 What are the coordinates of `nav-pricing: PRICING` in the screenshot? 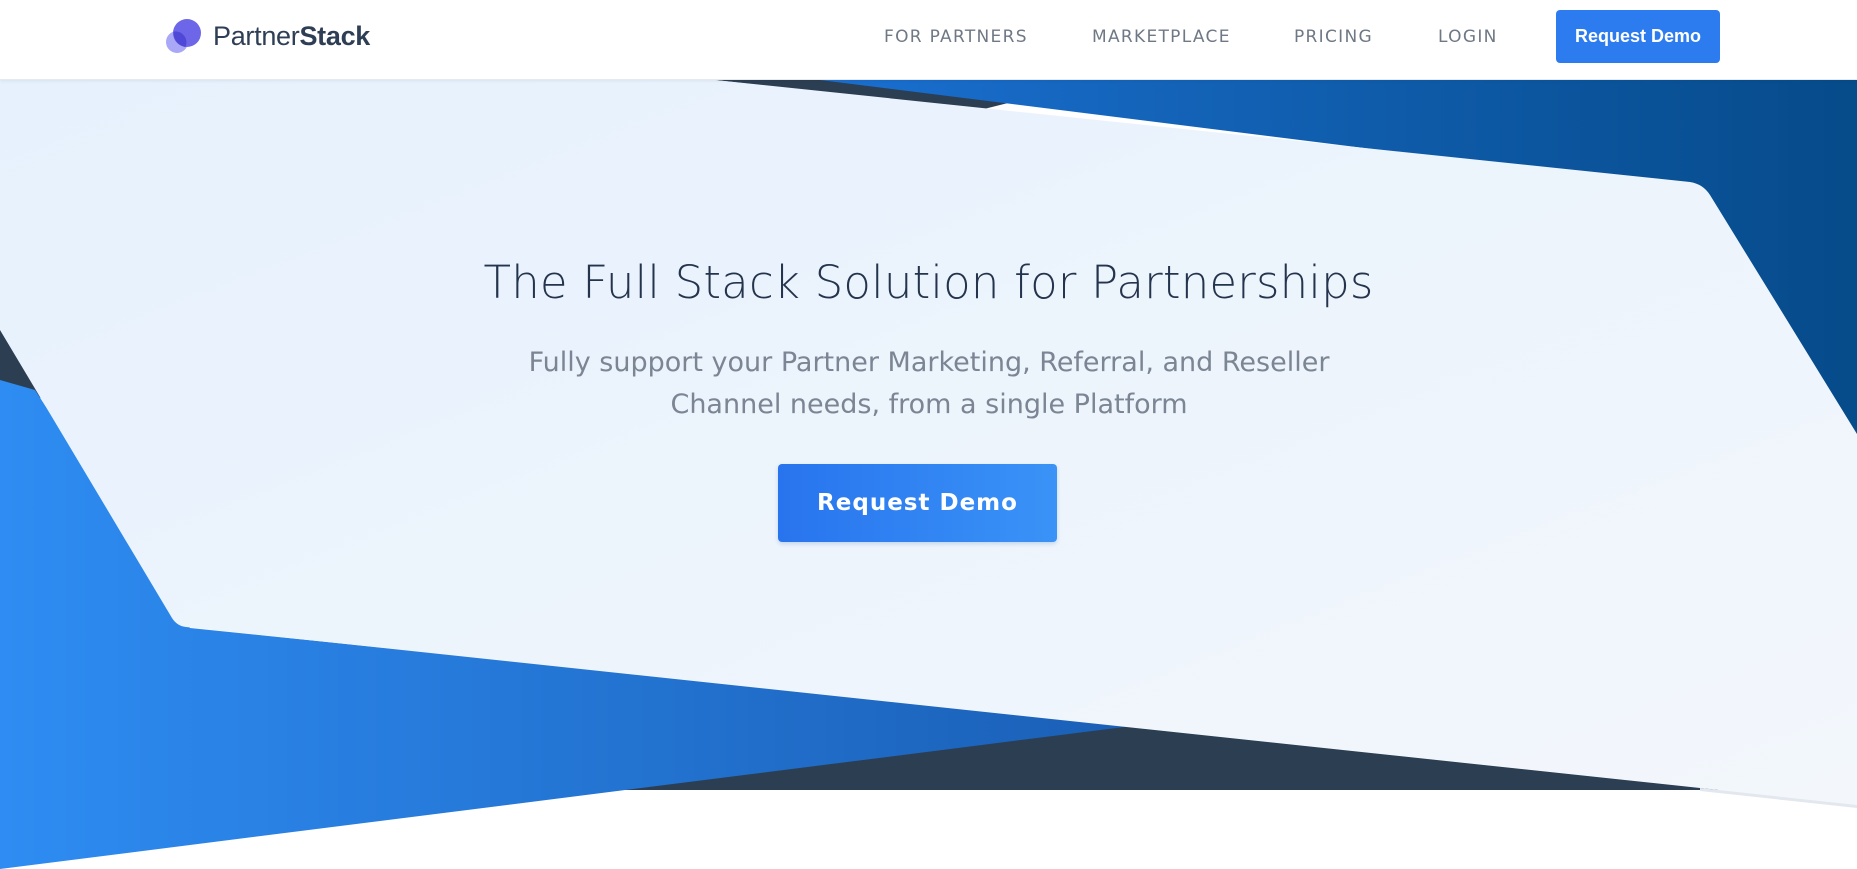 It's located at (1333, 37).